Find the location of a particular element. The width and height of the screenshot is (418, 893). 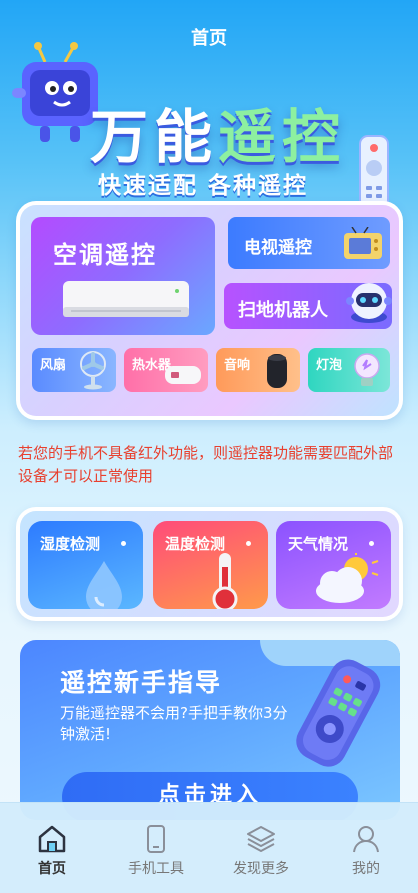

user-icon is located at coordinates (366, 839).